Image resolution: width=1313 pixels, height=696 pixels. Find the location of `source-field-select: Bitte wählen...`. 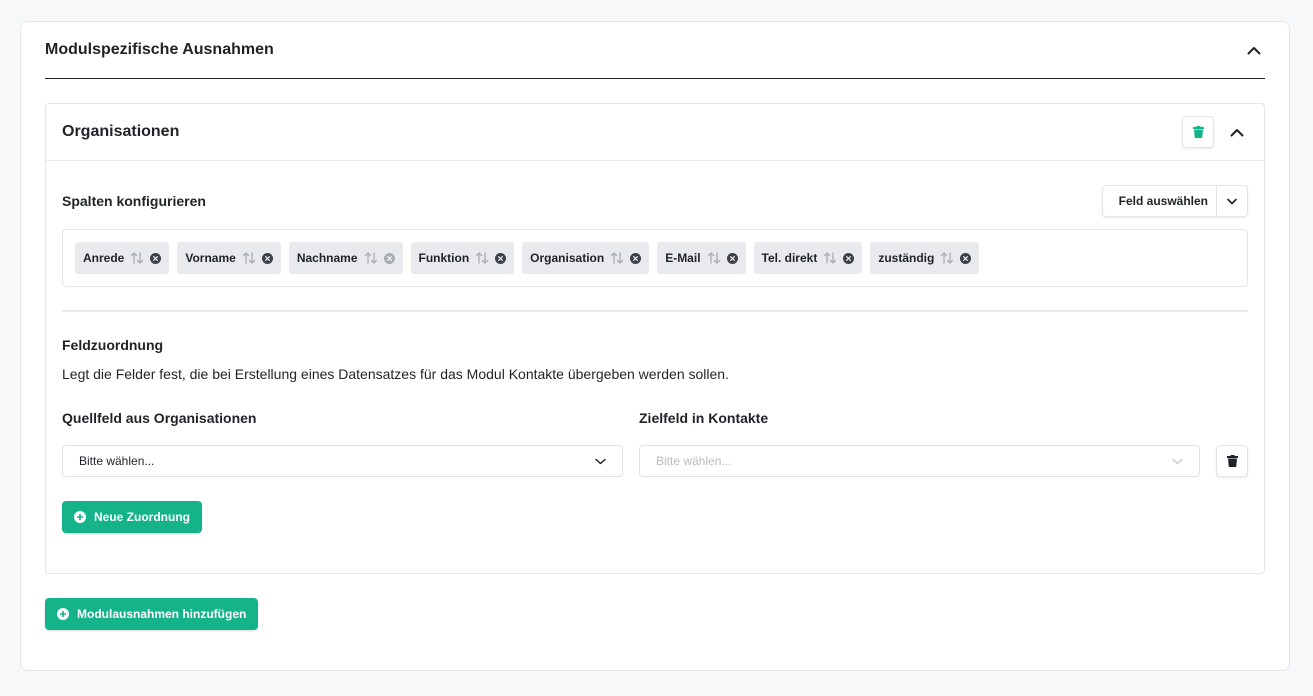

source-field-select: Bitte wählen... is located at coordinates (342, 461).